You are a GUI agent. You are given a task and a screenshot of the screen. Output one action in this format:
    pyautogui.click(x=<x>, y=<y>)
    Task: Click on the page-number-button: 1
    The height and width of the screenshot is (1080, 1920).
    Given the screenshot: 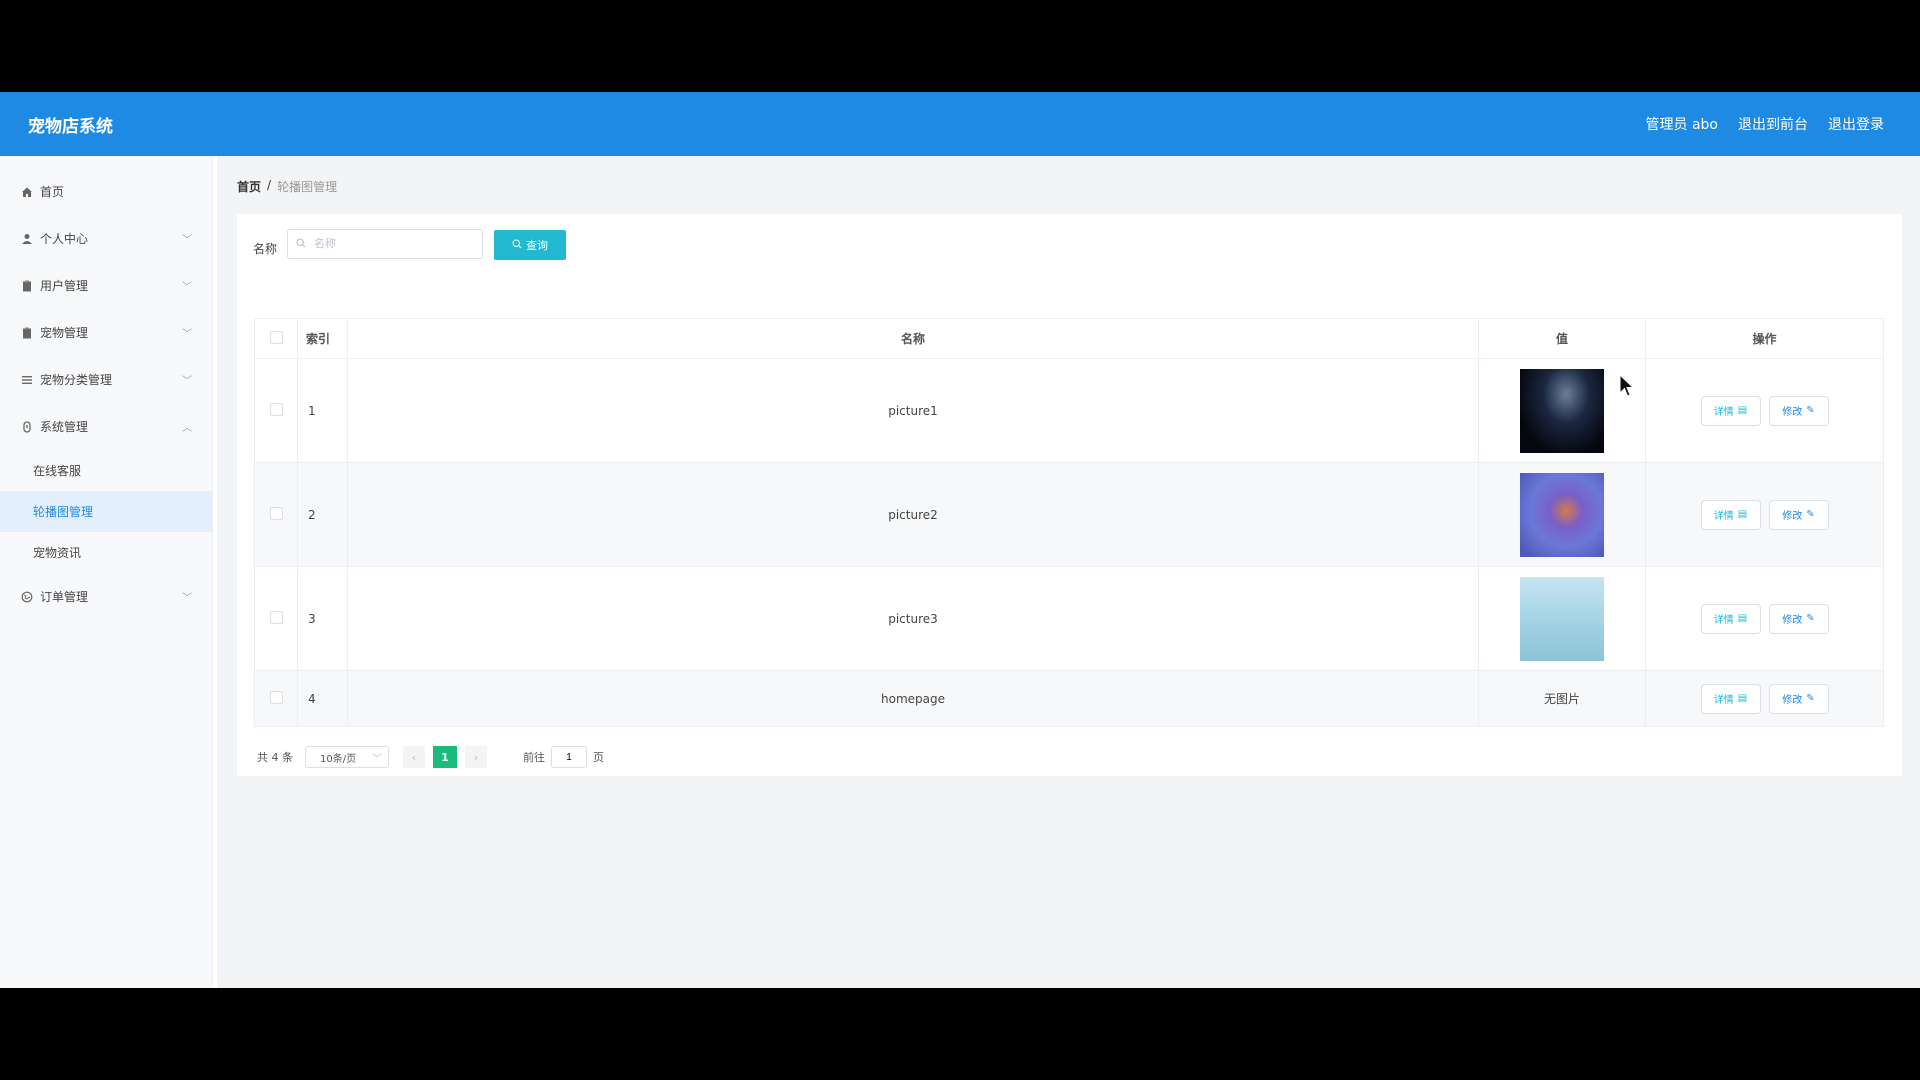 What is the action you would take?
    pyautogui.click(x=445, y=757)
    